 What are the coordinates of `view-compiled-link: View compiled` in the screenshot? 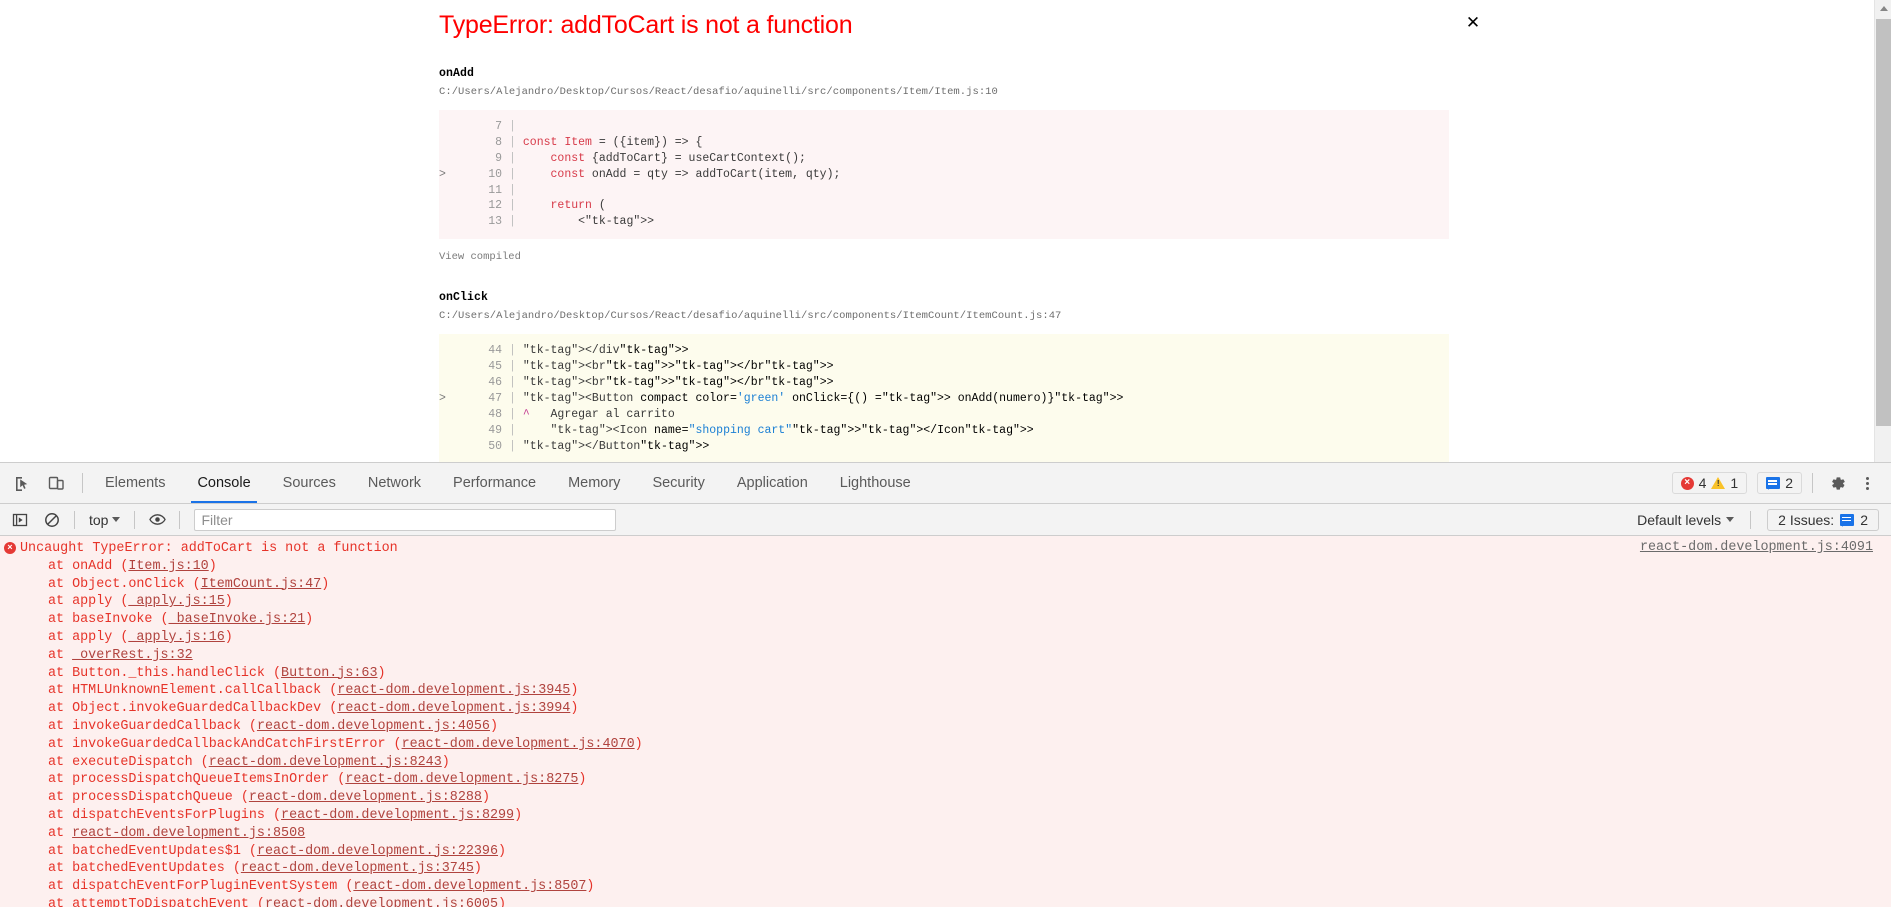 It's located at (480, 257).